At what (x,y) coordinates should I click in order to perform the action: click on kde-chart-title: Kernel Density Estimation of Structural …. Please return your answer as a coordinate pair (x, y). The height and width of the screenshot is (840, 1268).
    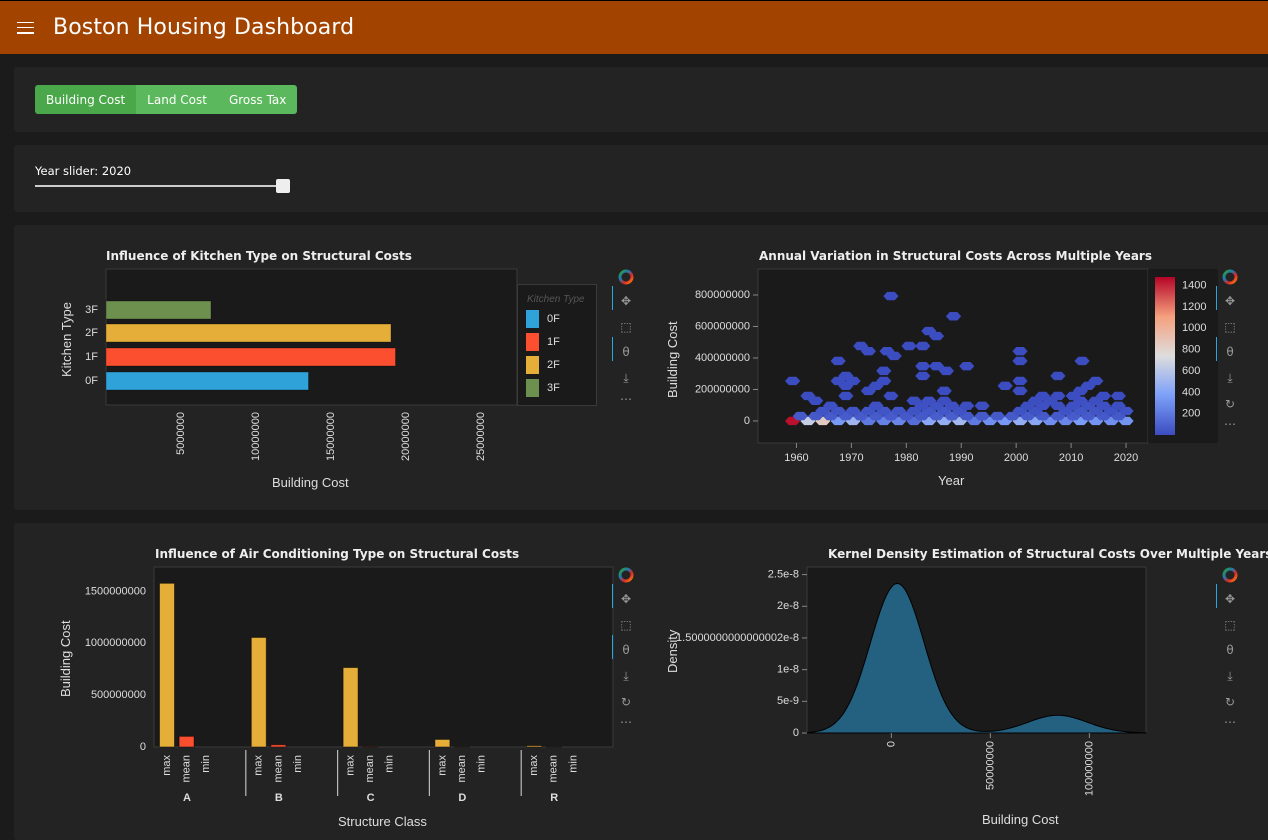
    Looking at the image, I should click on (1048, 554).